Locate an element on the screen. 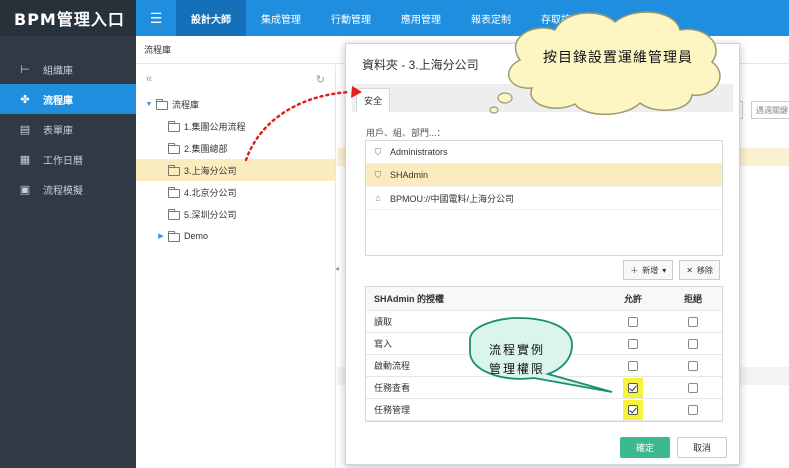  calendar-icon: ▦ is located at coordinates (25, 159).